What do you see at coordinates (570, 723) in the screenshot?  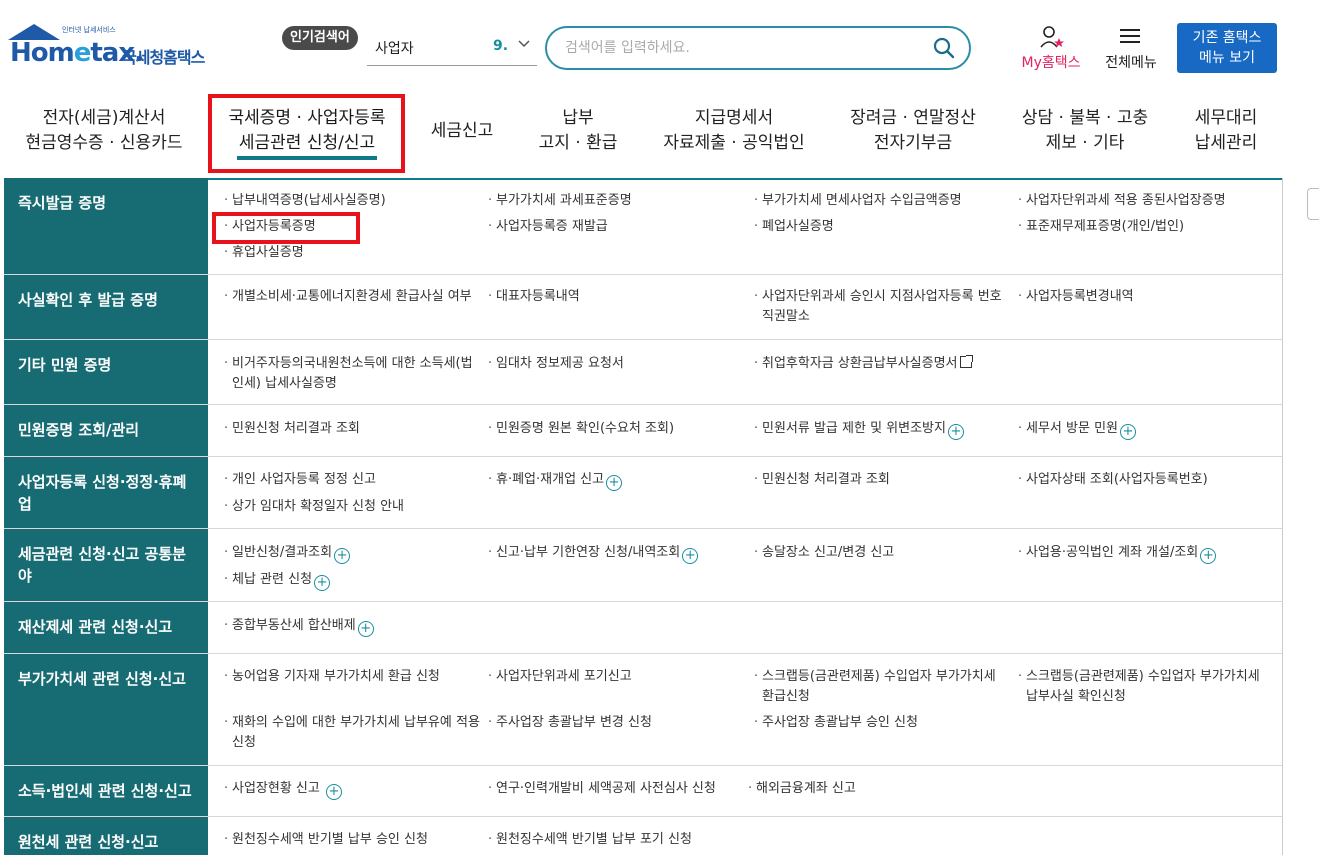 I see `menu-link: 주사업장 총괄납부 변경 신청` at bounding box center [570, 723].